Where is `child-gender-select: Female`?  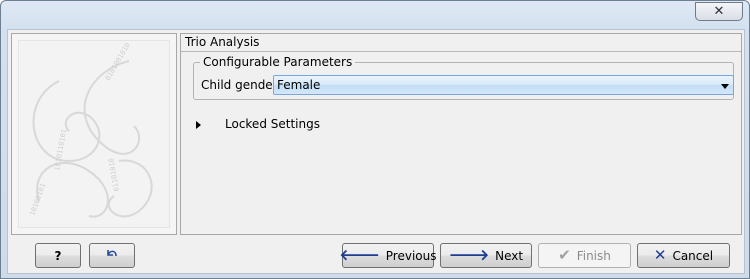 child-gender-select: Female is located at coordinates (503, 85).